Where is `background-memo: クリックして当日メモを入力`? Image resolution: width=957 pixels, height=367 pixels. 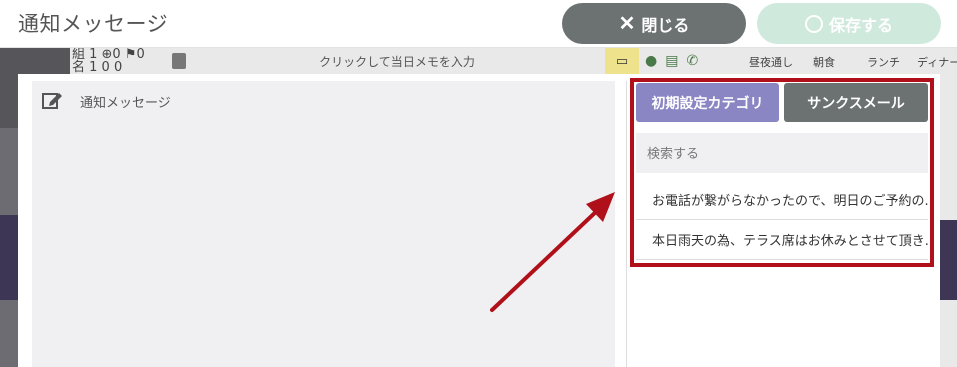
background-memo: クリックして当日メモを入力 is located at coordinates (397, 61).